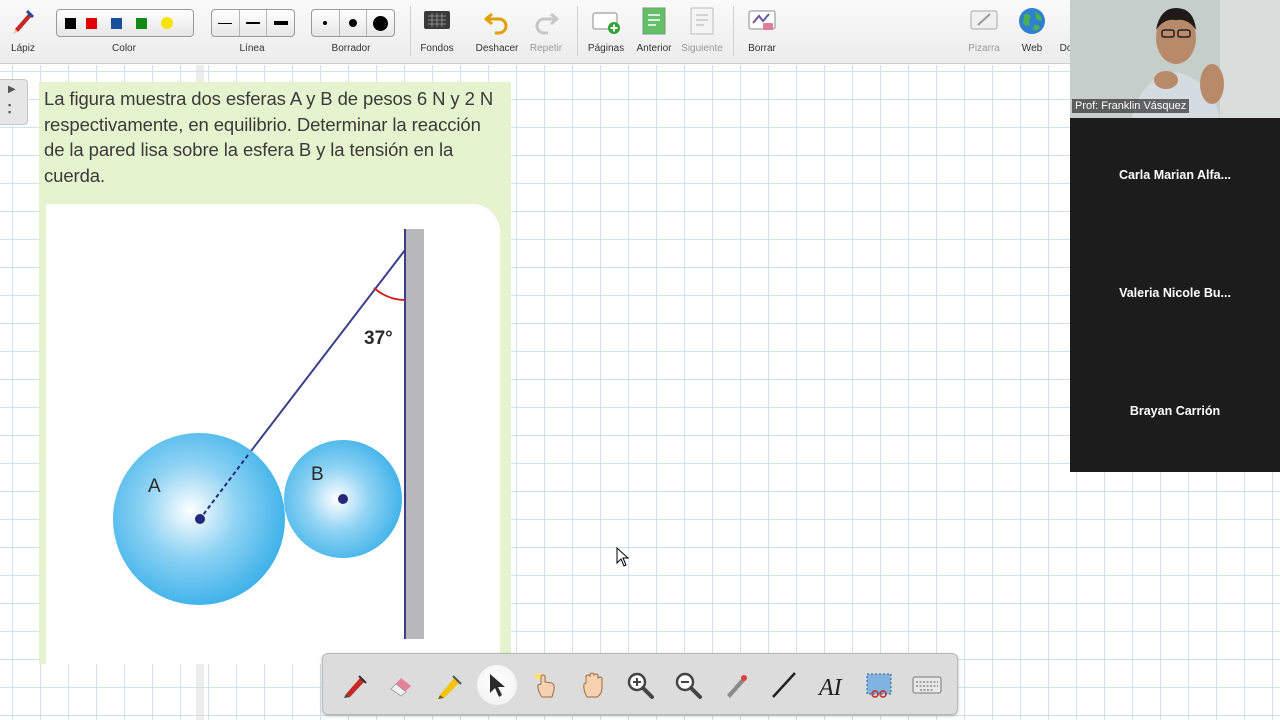 The height and width of the screenshot is (720, 1280). Describe the element at coordinates (343, 499) in the screenshot. I see `sphere-b-center` at that location.